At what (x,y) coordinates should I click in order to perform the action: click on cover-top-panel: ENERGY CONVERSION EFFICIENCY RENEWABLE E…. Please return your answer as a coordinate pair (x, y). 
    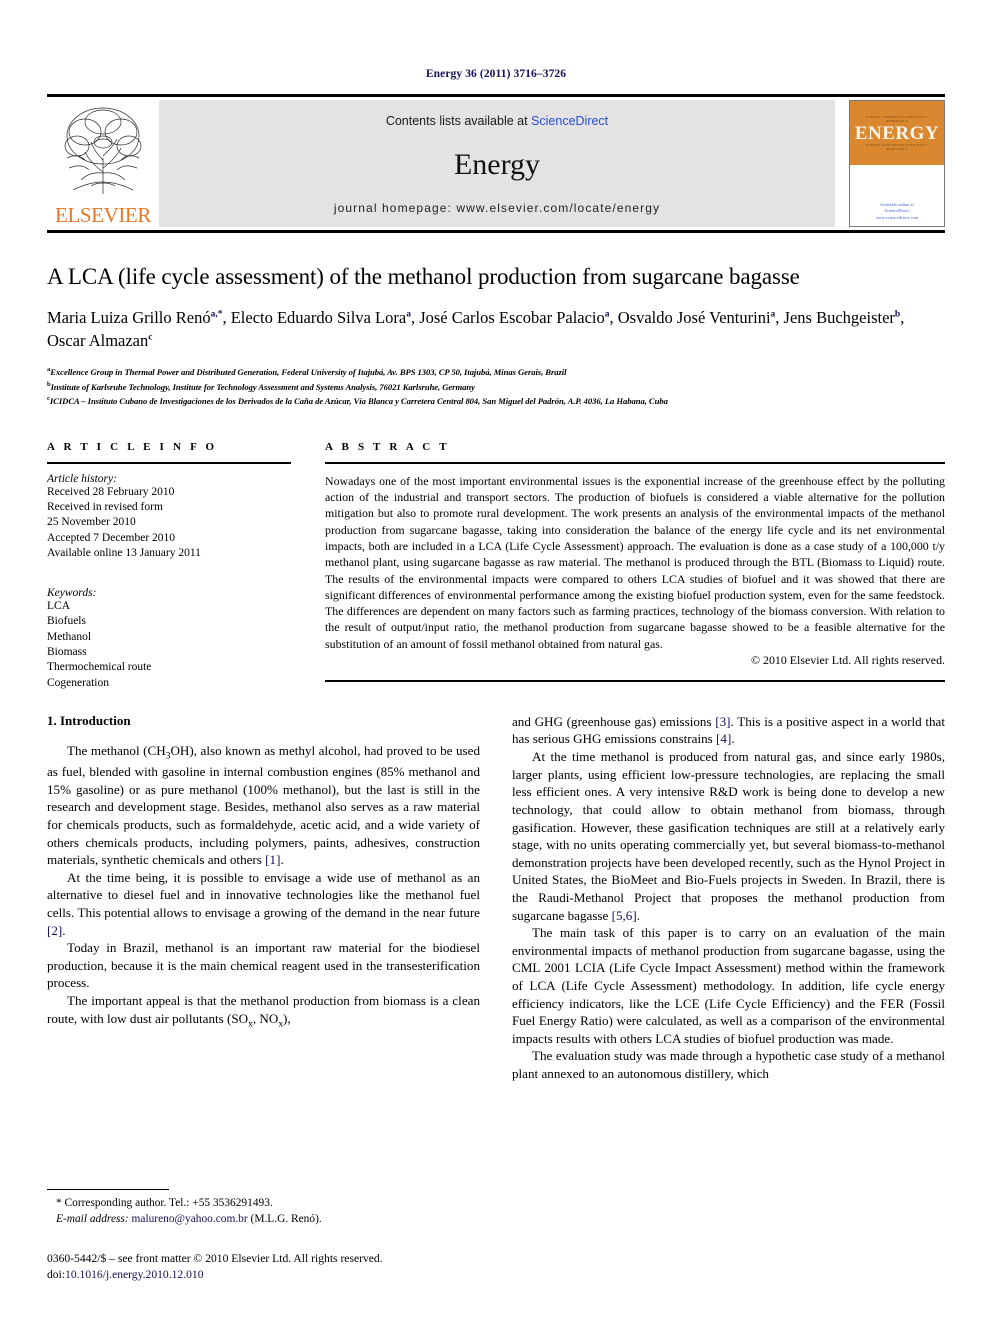
    Looking at the image, I should click on (897, 133).